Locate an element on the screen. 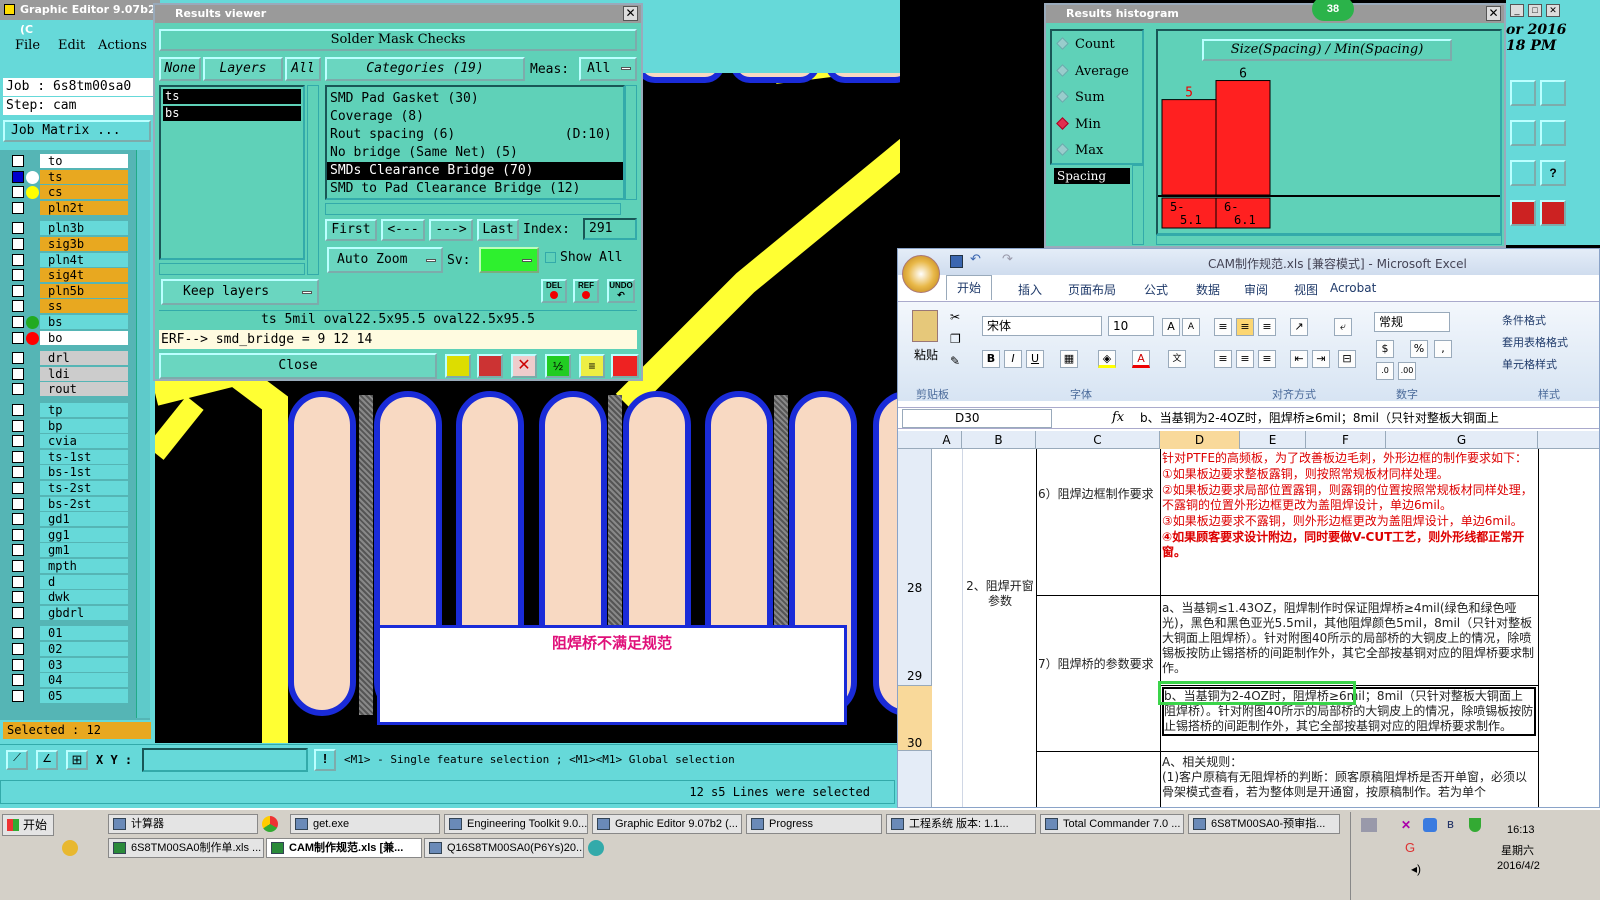 This screenshot has width=1600, height=900. chrome-icon is located at coordinates (270, 824).